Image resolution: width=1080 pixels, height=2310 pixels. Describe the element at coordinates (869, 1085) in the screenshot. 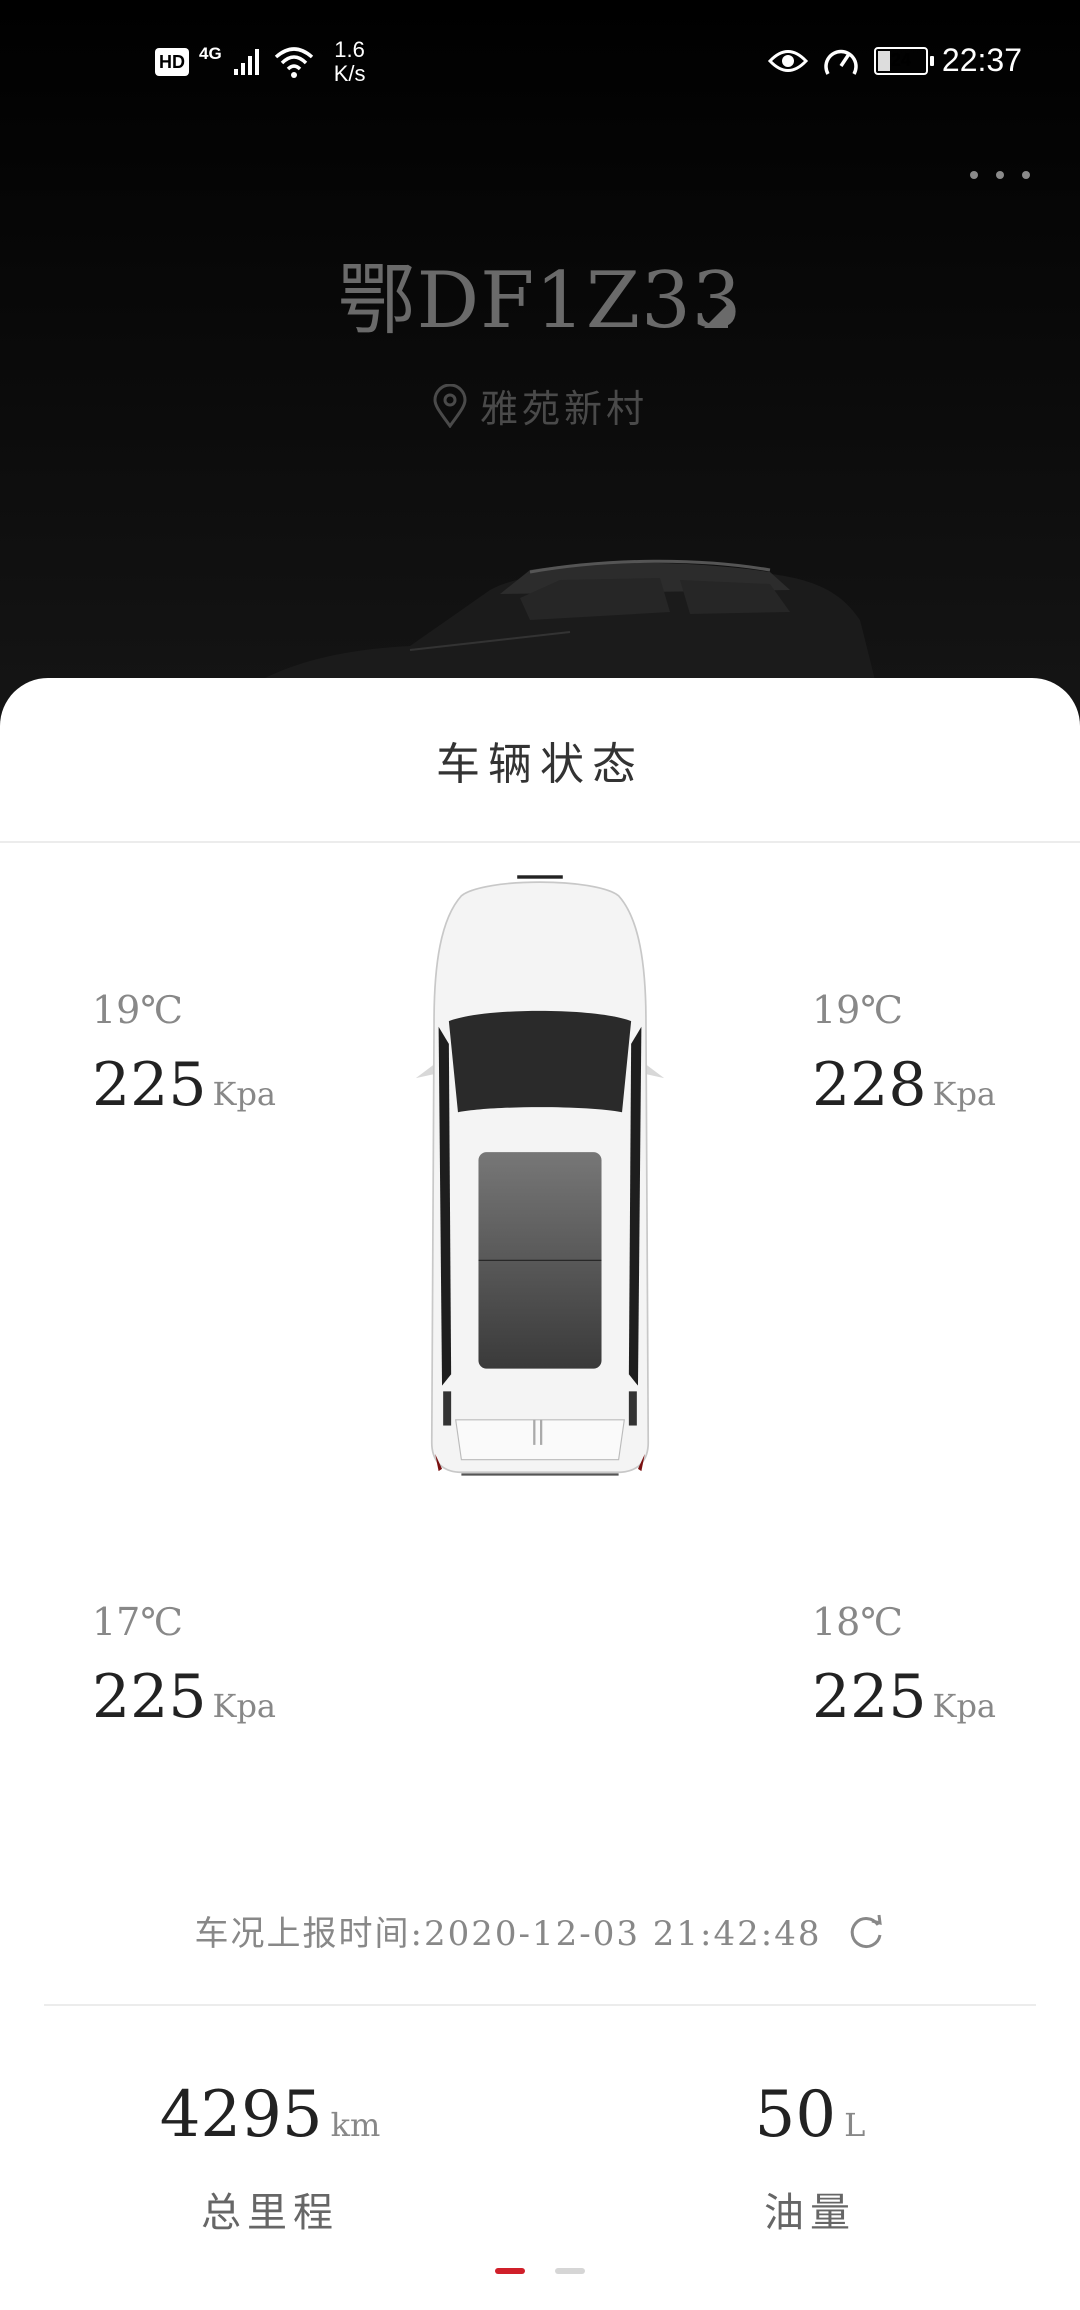

I see `tire-pressure-value: 228` at that location.